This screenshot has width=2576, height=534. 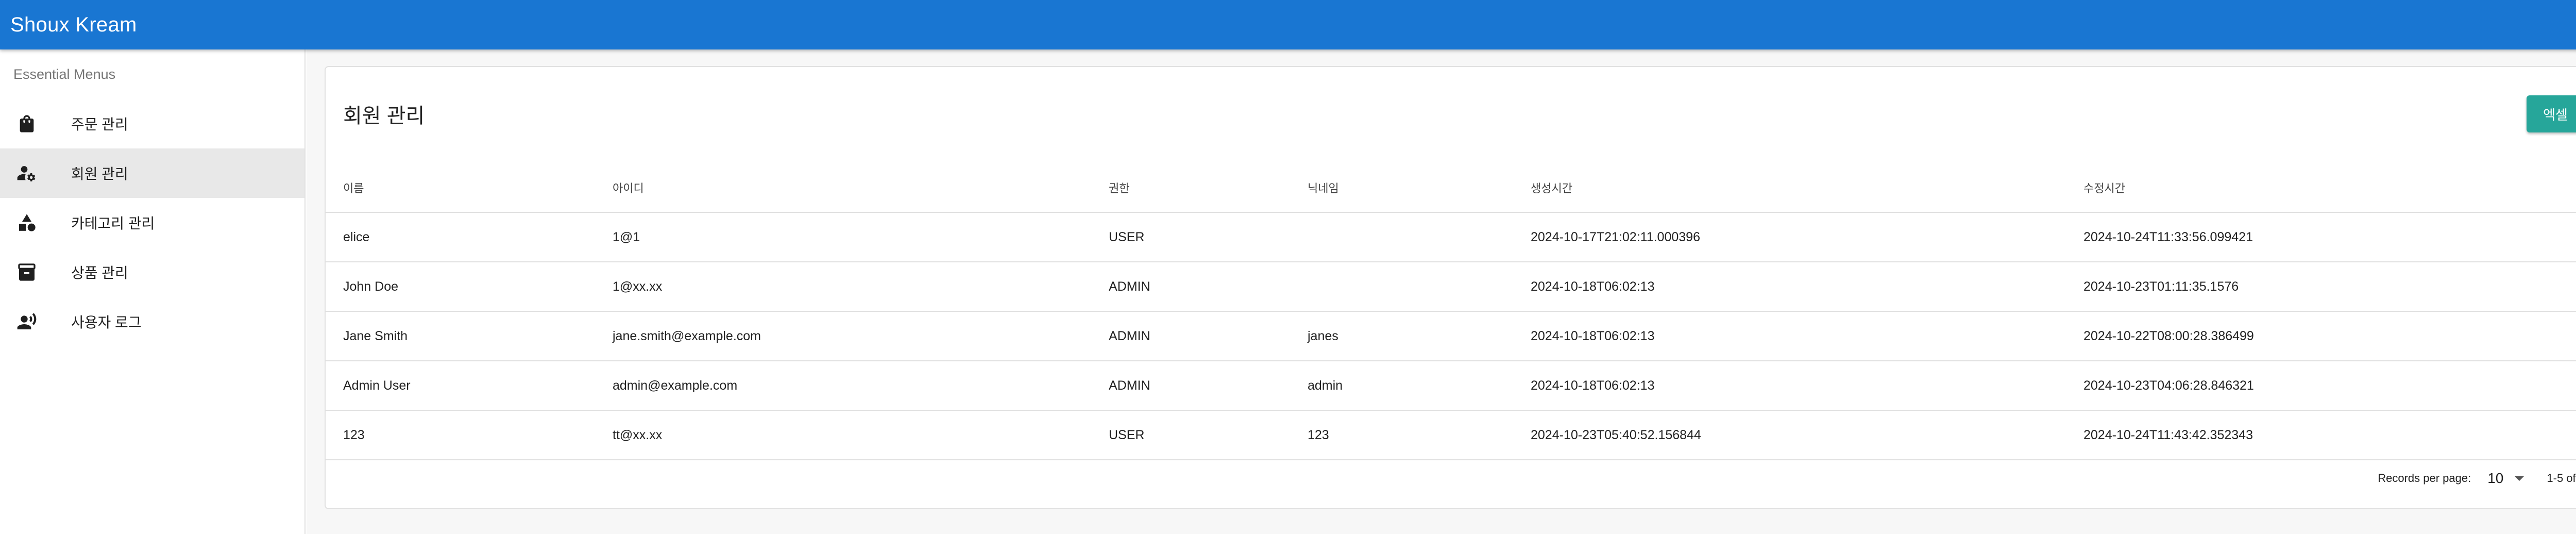 What do you see at coordinates (2551, 113) in the screenshot?
I see `excel-export-button: 엑셀` at bounding box center [2551, 113].